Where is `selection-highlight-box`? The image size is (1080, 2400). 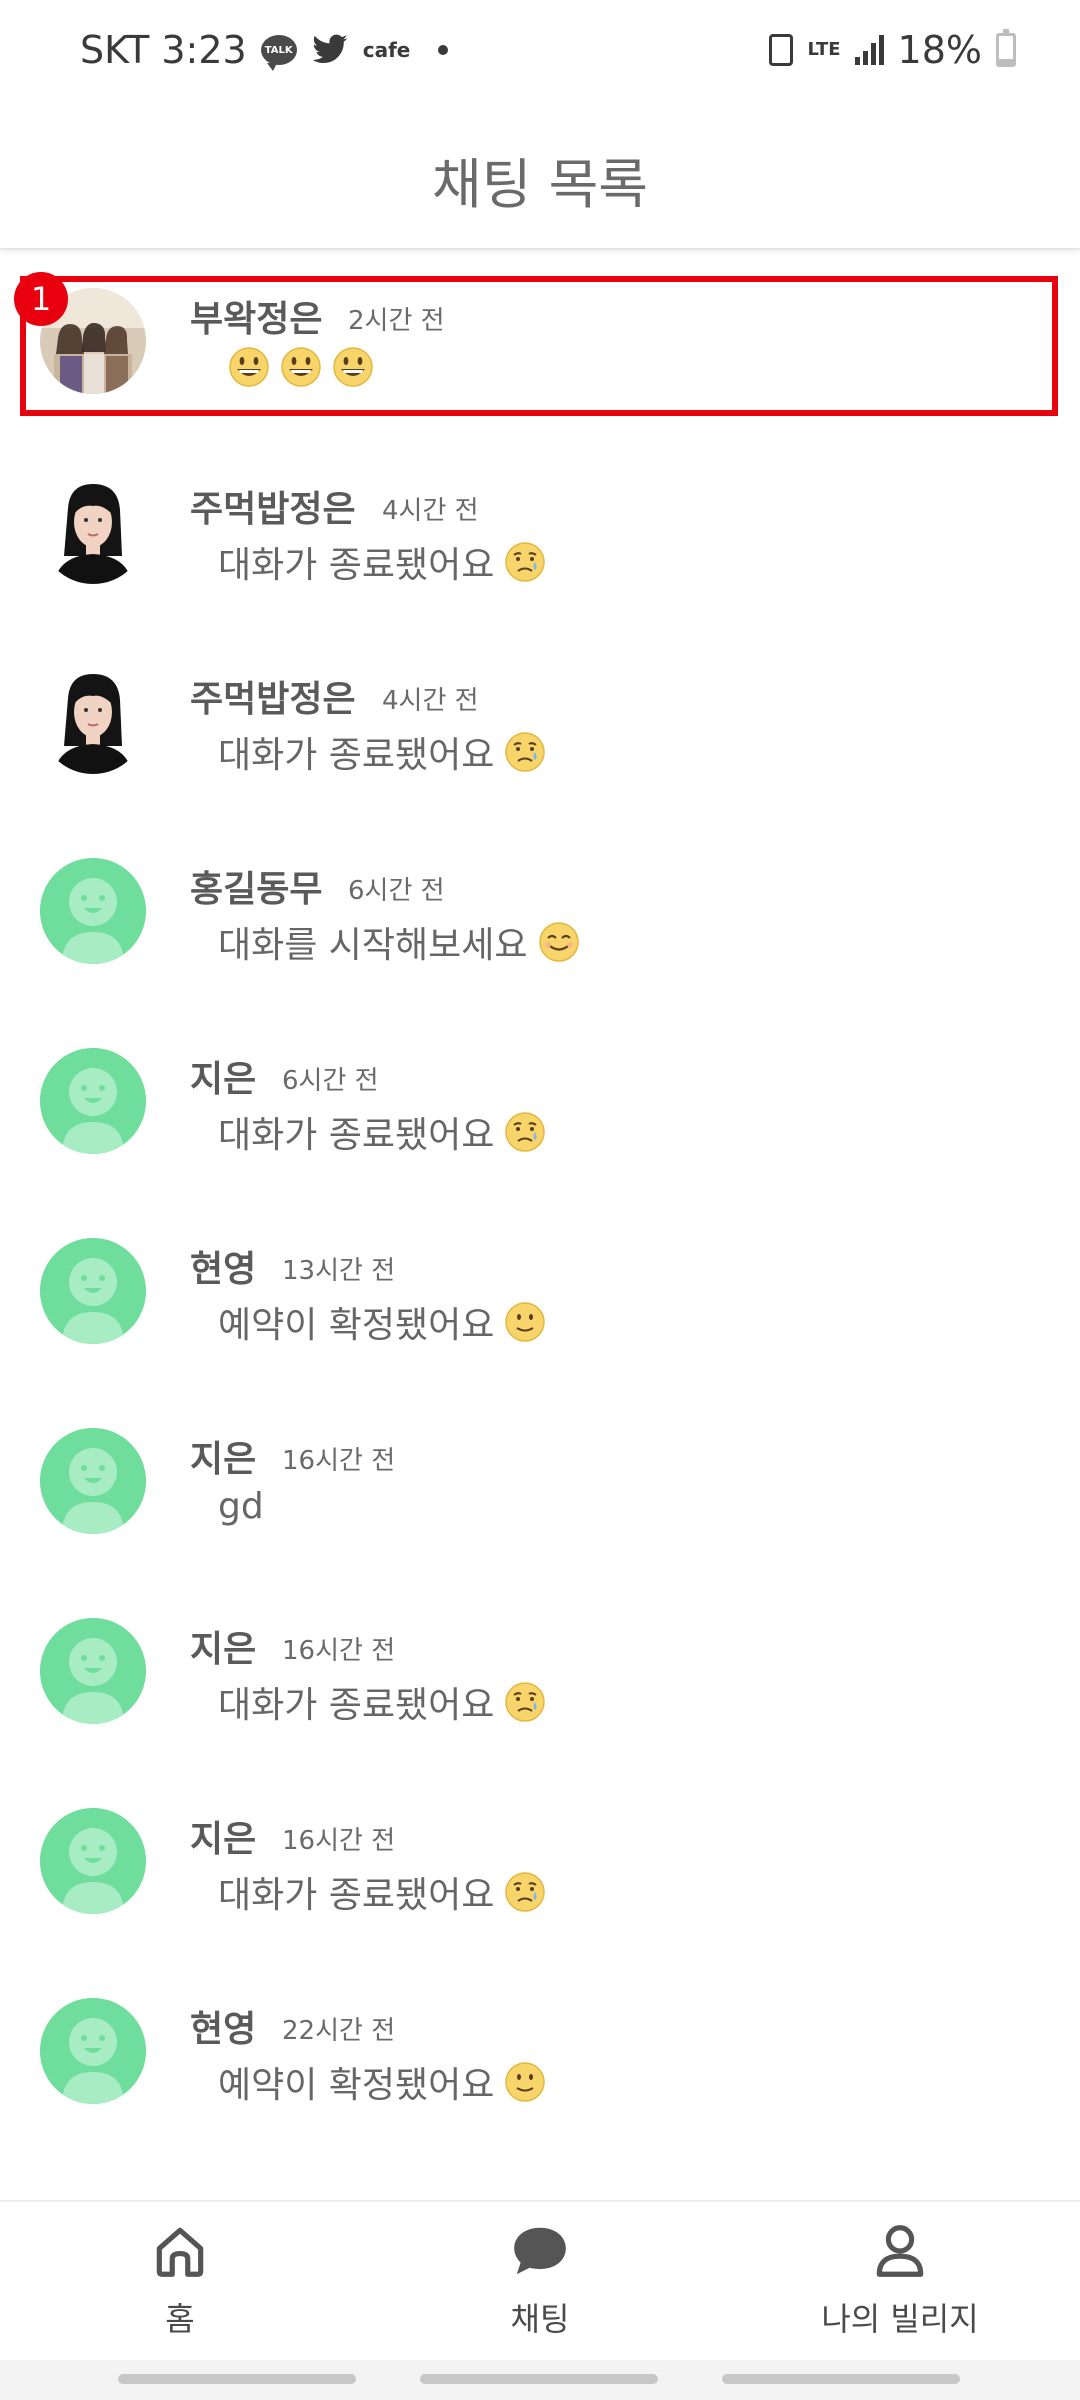
selection-highlight-box is located at coordinates (539, 346).